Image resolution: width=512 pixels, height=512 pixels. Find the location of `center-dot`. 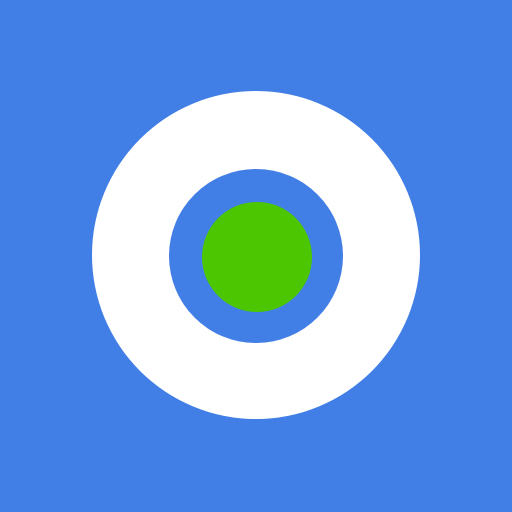

center-dot is located at coordinates (257, 257).